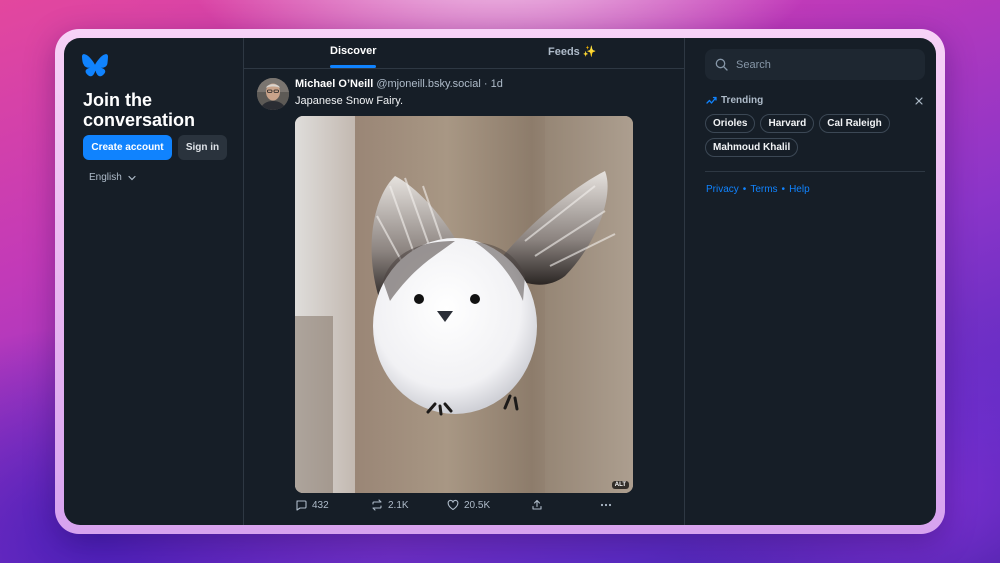  I want to click on tab-discover: Discover, so click(353, 51).